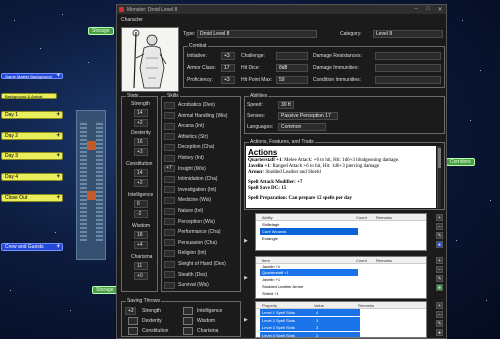 This screenshot has width=500, height=339. I want to click on edit-ability-button: ✎, so click(439, 235).